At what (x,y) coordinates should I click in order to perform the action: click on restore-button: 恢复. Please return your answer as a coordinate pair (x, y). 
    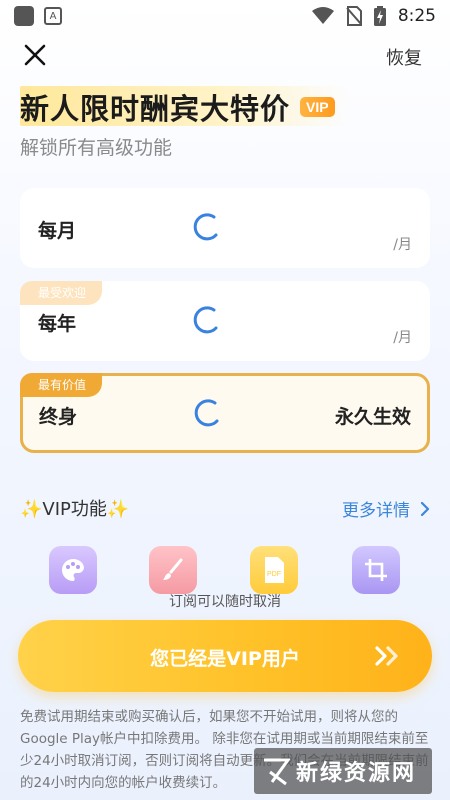
    Looking at the image, I should click on (404, 57).